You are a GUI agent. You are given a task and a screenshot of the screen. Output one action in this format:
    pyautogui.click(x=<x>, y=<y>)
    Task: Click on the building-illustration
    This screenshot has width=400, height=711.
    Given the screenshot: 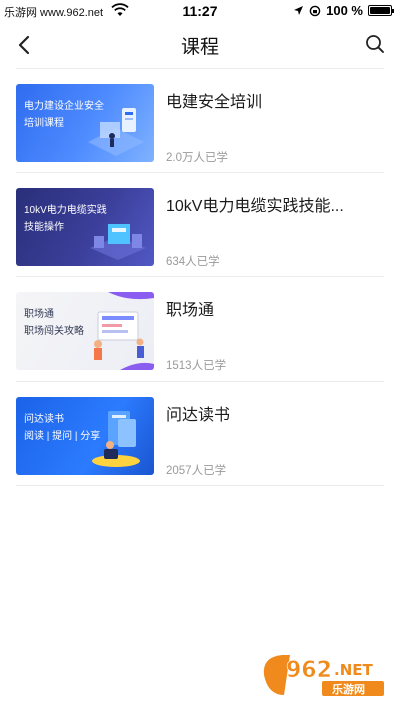 What is the action you would take?
    pyautogui.click(x=116, y=132)
    